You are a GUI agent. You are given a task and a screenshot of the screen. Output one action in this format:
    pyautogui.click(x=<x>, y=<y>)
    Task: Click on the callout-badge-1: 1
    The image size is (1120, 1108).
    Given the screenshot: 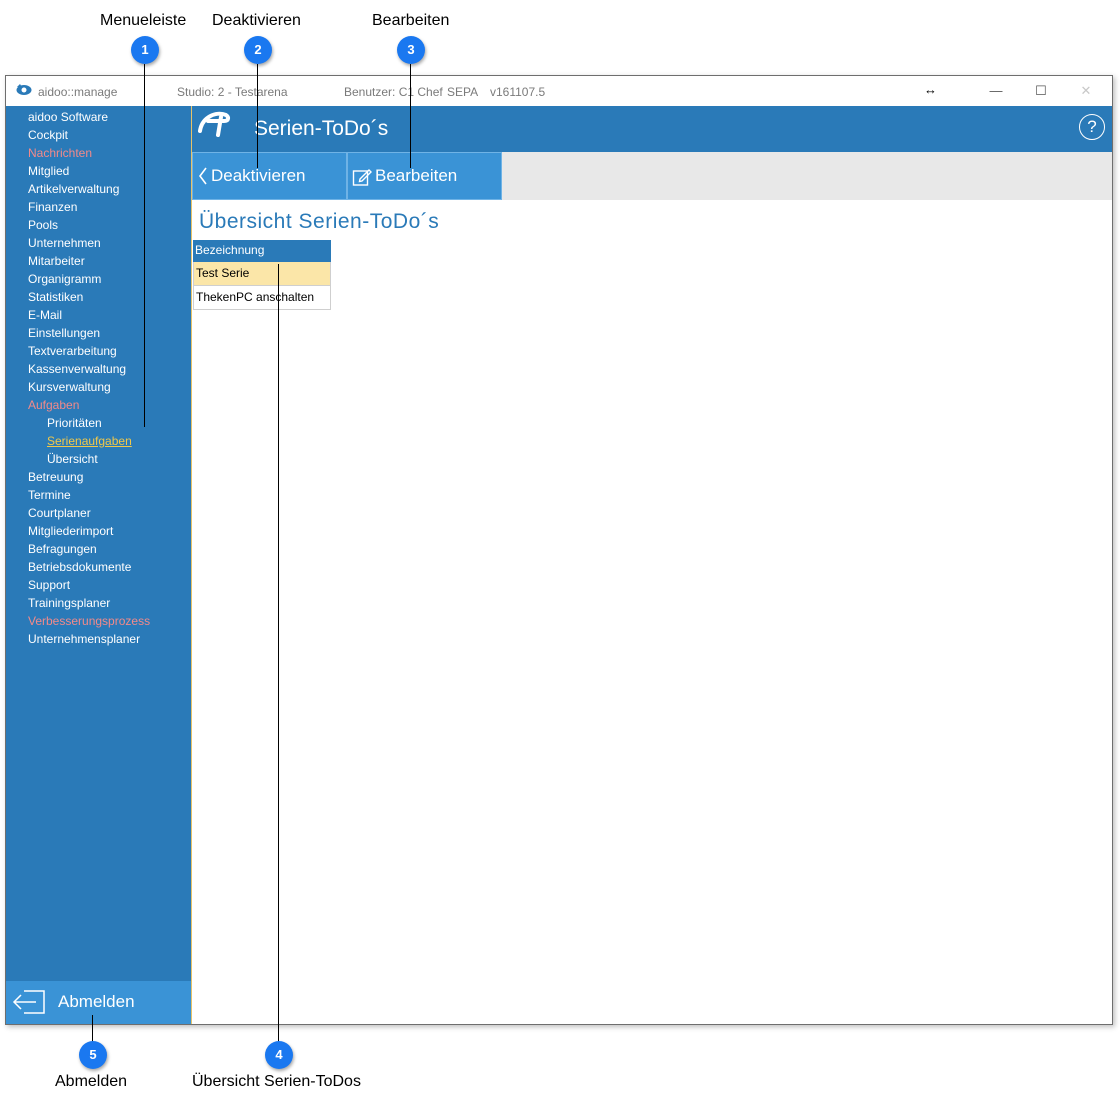 What is the action you would take?
    pyautogui.click(x=145, y=50)
    